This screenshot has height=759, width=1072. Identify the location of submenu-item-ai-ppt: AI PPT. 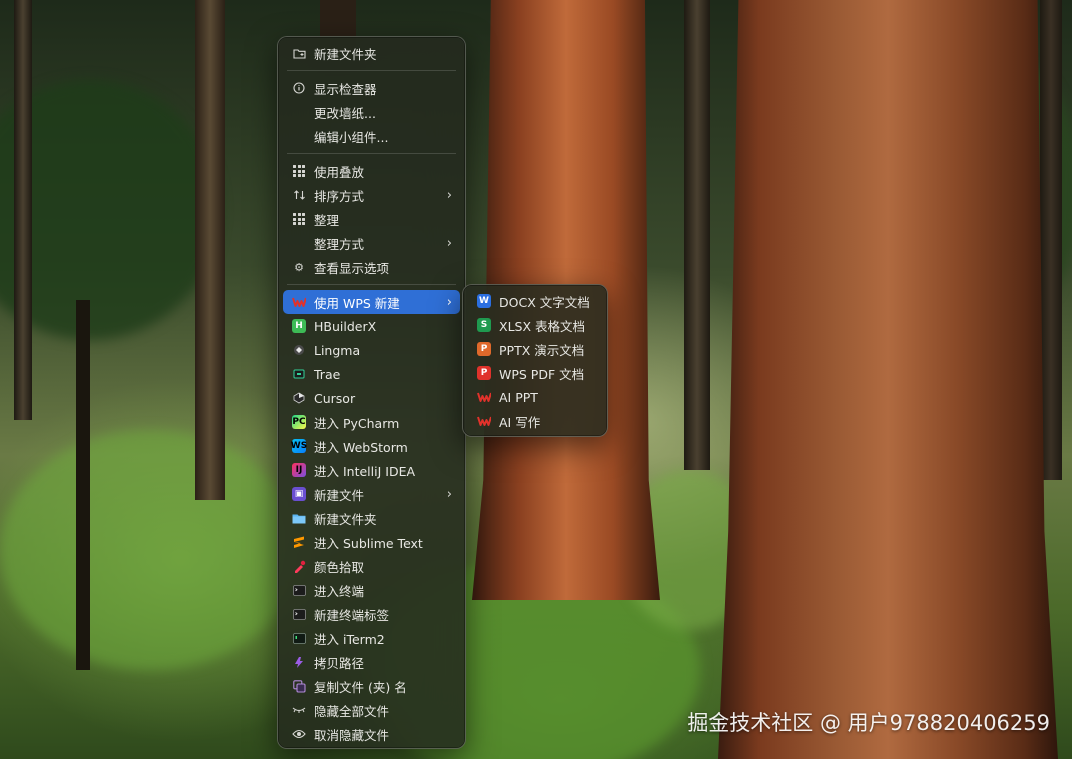
(535, 397).